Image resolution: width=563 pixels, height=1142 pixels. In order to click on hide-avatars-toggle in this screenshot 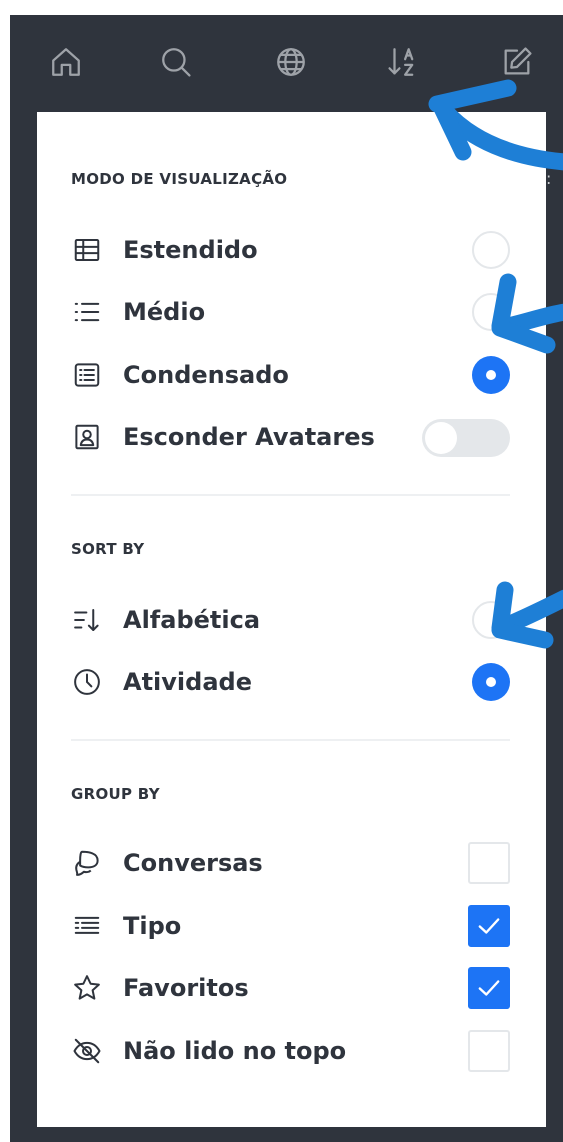, I will do `click(466, 438)`.